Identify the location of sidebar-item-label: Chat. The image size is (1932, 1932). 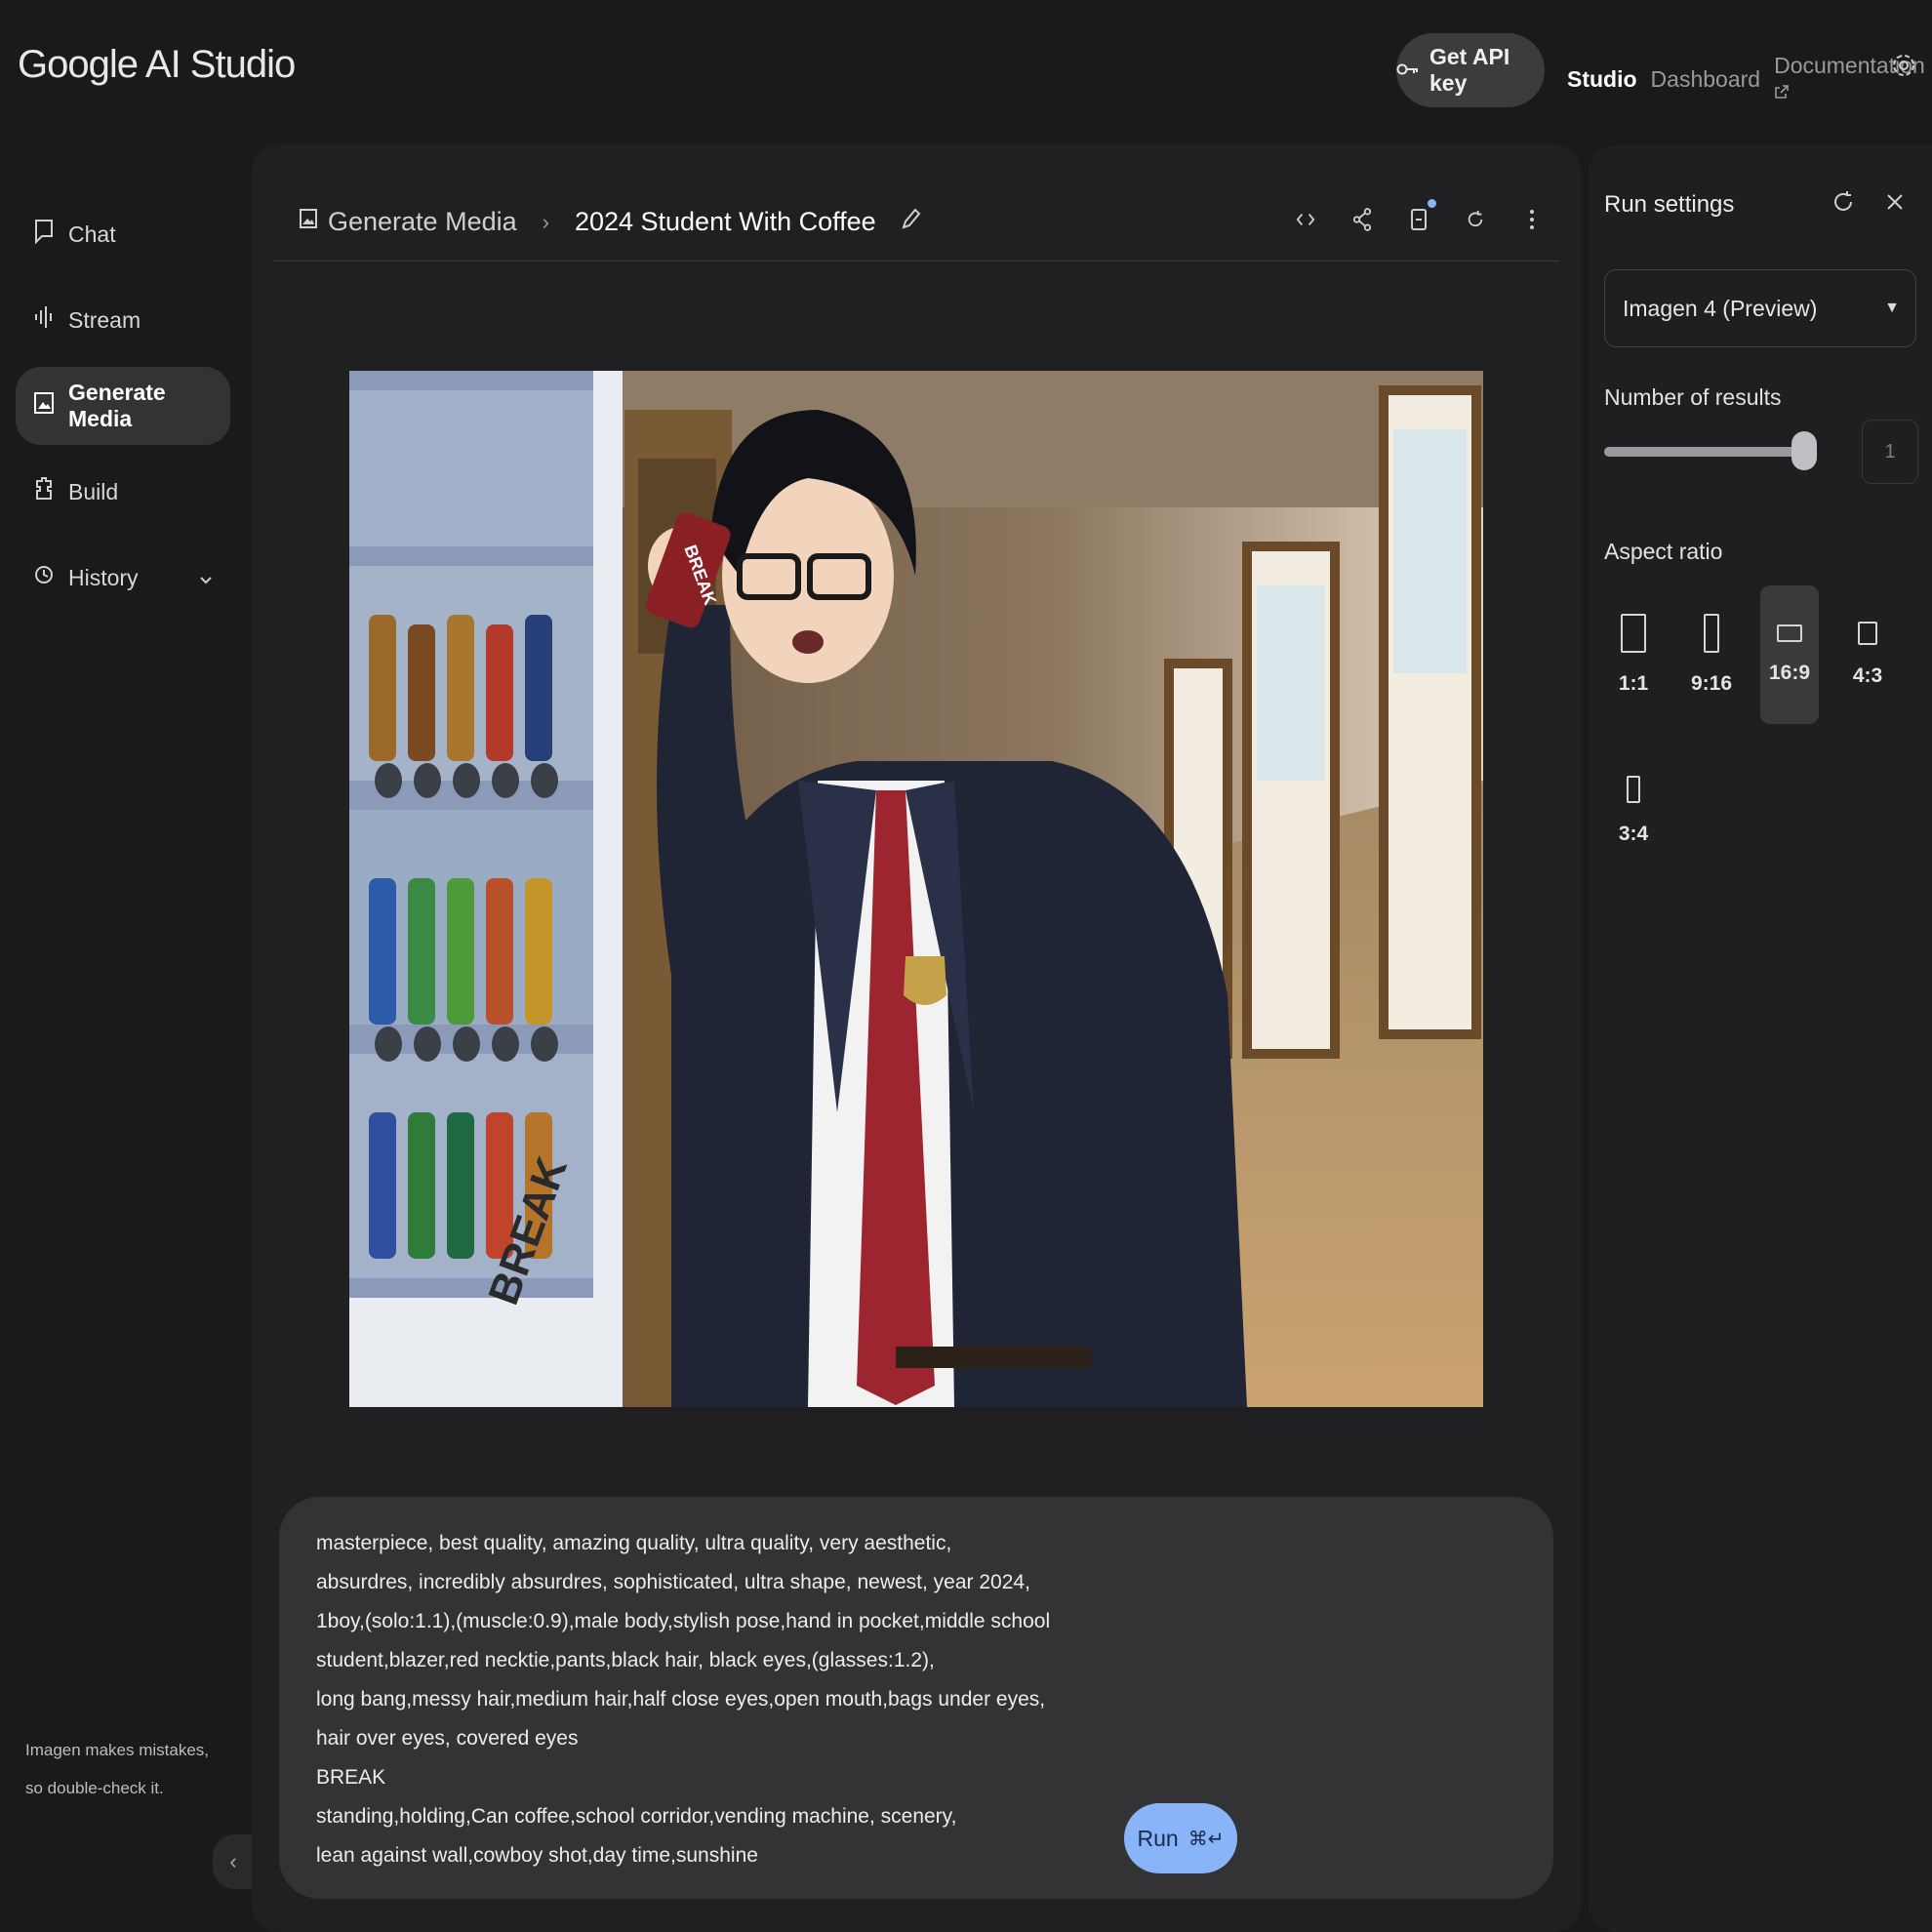
(92, 234).